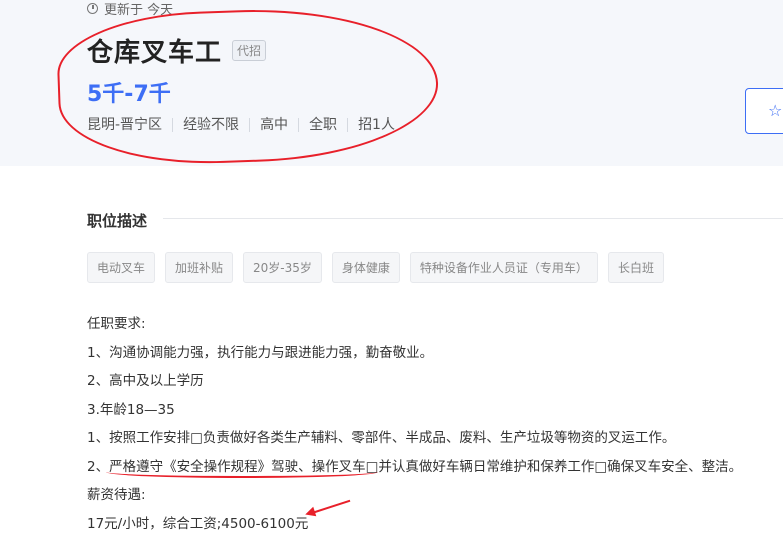 The height and width of the screenshot is (556, 783). What do you see at coordinates (125, 125) in the screenshot?
I see `meta-location: 昆明-晋宁区` at bounding box center [125, 125].